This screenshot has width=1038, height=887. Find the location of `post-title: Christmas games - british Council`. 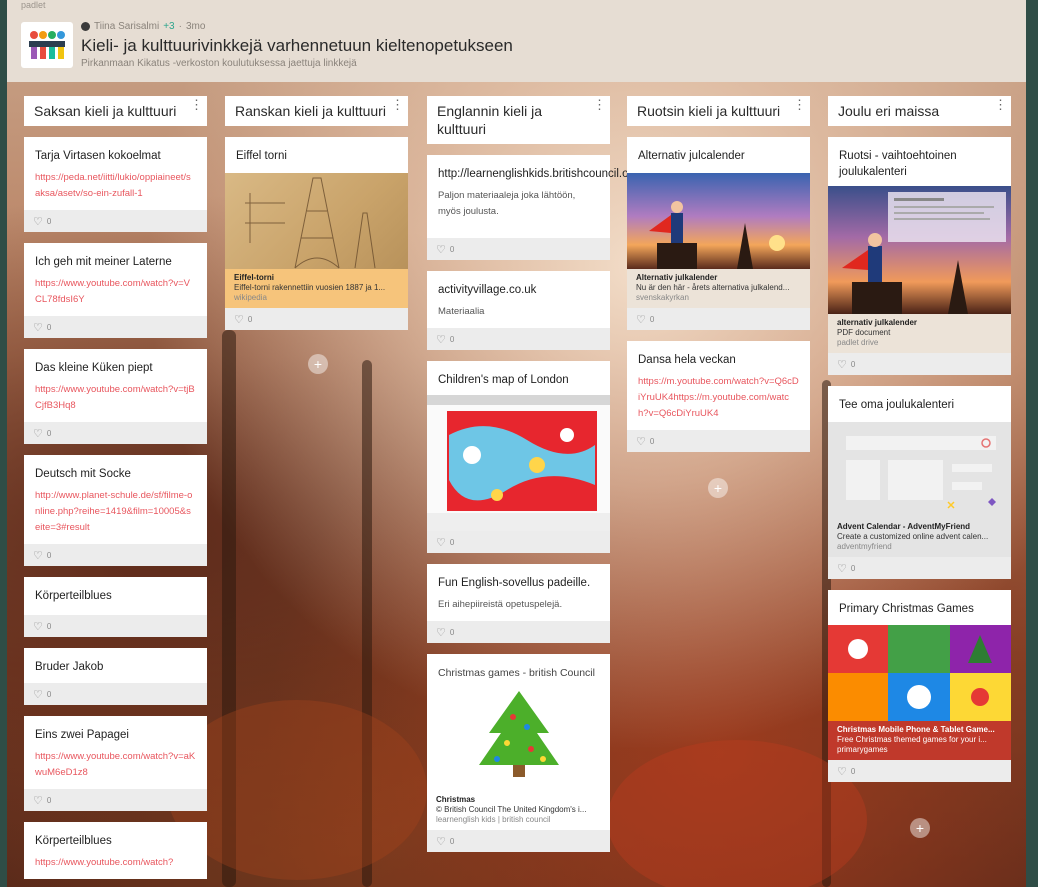

post-title: Christmas games - british Council is located at coordinates (516, 673).